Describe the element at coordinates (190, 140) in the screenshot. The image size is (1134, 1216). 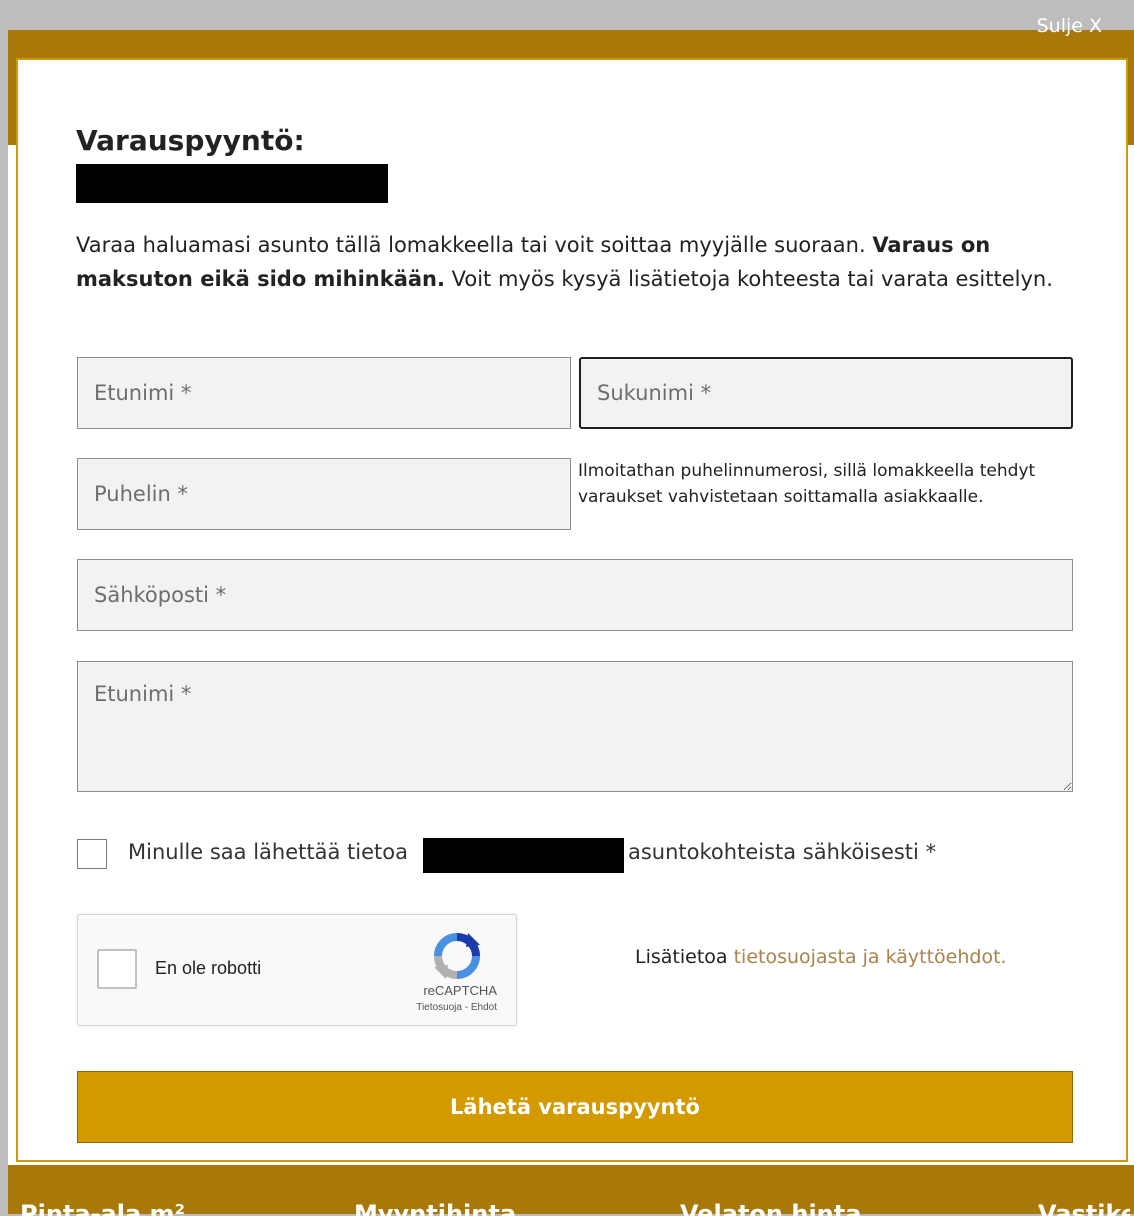
I see `modal-title: Varauspyyntö:` at that location.